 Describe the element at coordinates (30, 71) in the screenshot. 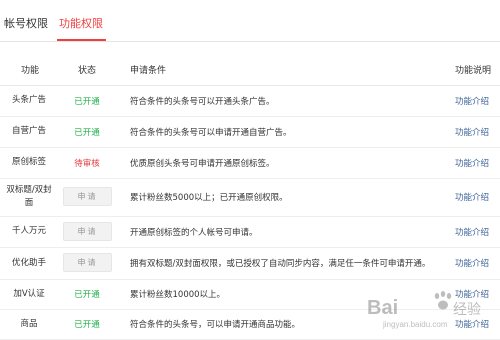

I see `header-func: 功能` at that location.